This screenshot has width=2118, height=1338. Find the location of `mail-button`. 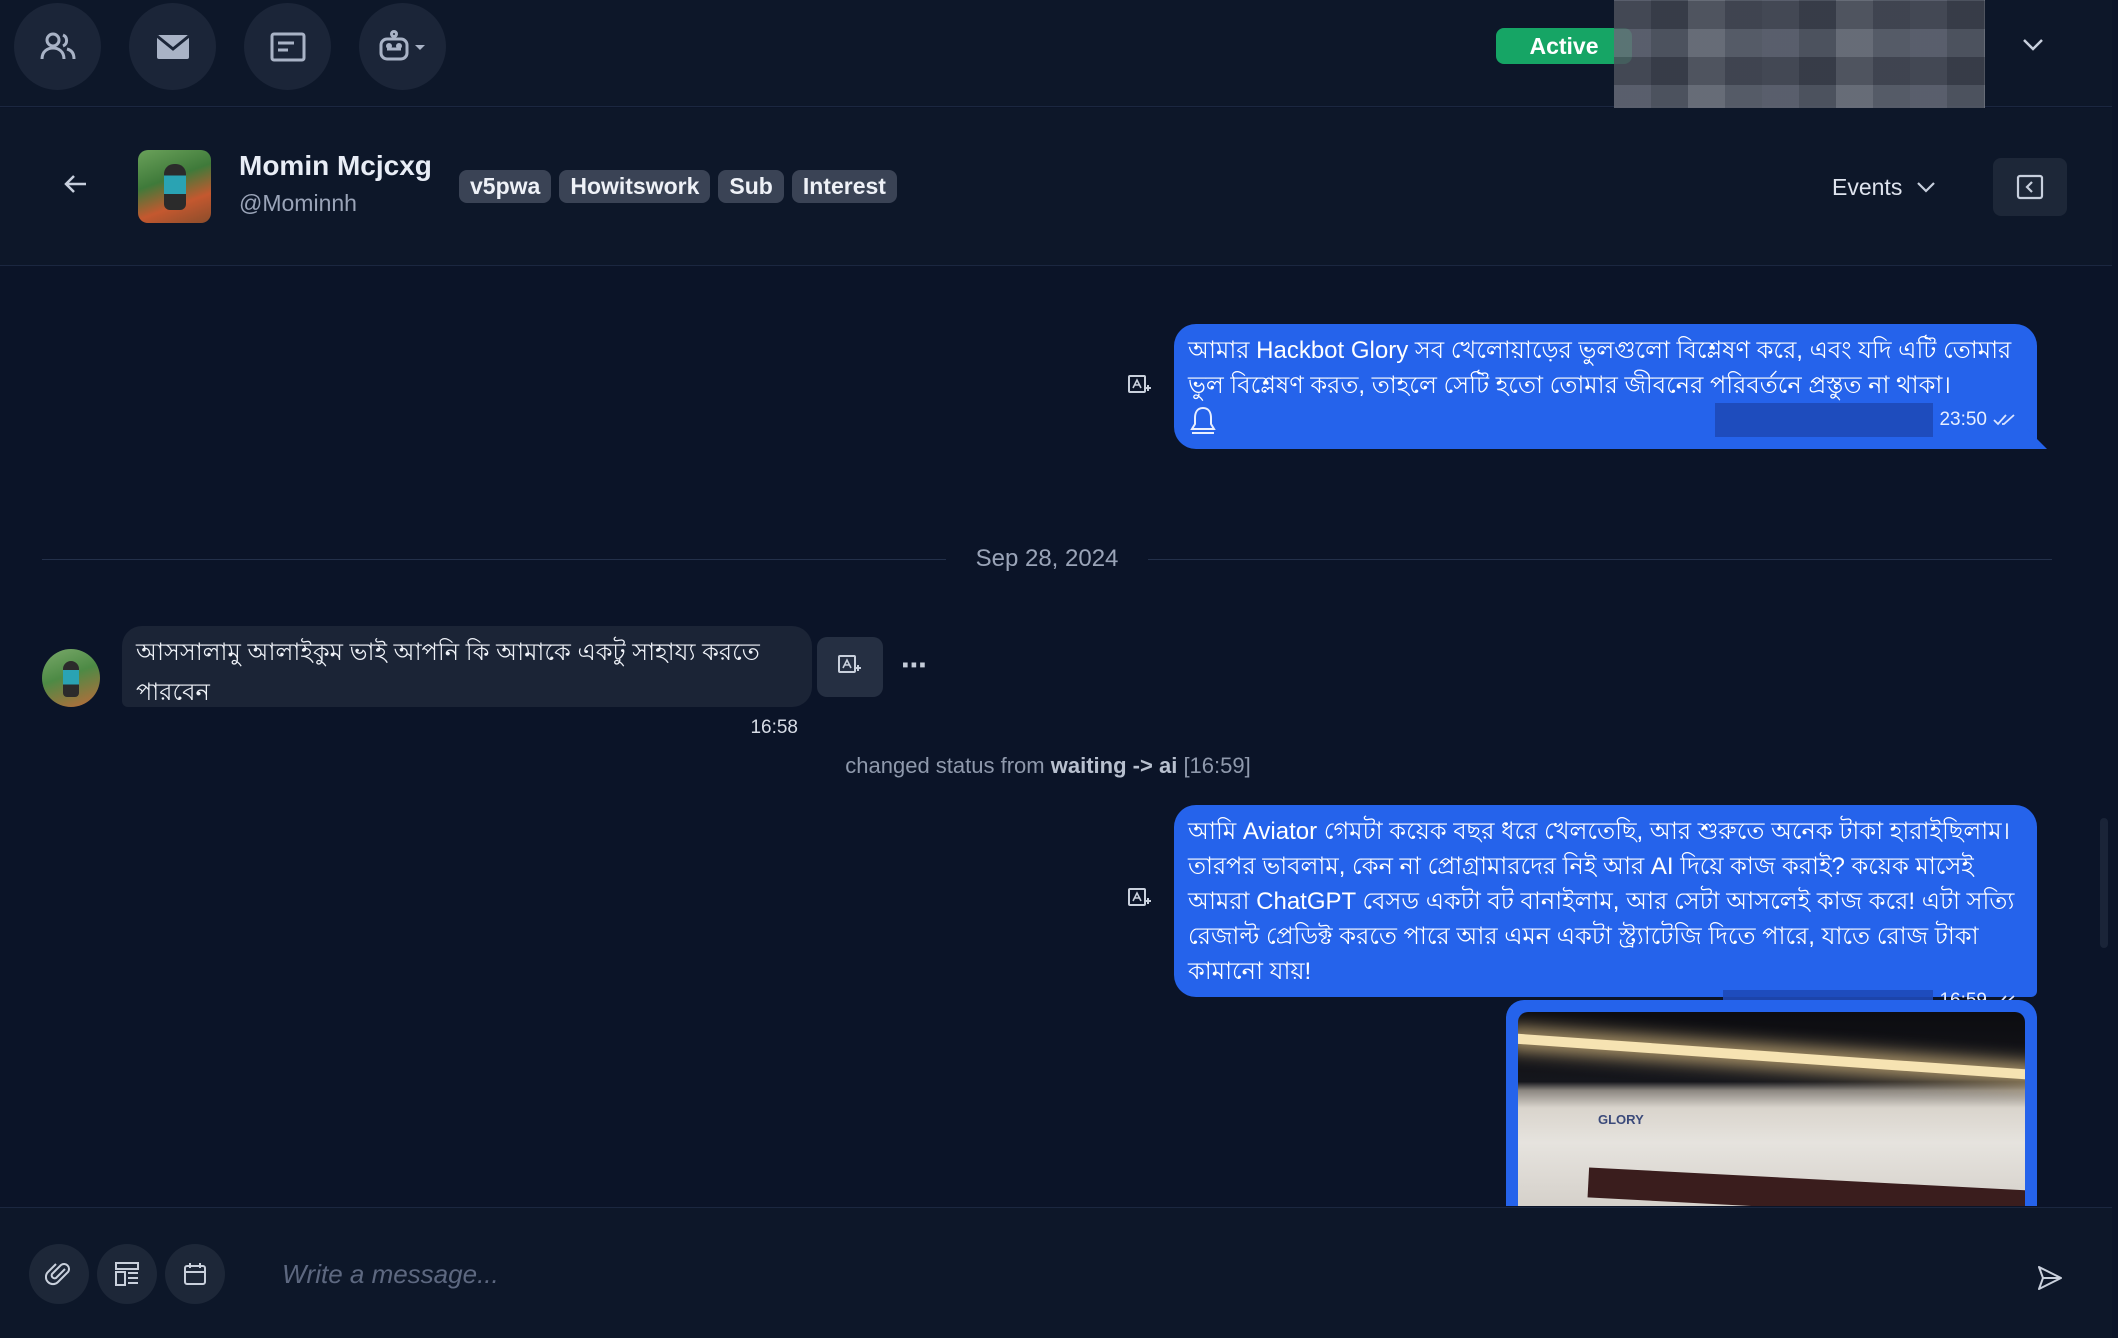

mail-button is located at coordinates (172, 46).